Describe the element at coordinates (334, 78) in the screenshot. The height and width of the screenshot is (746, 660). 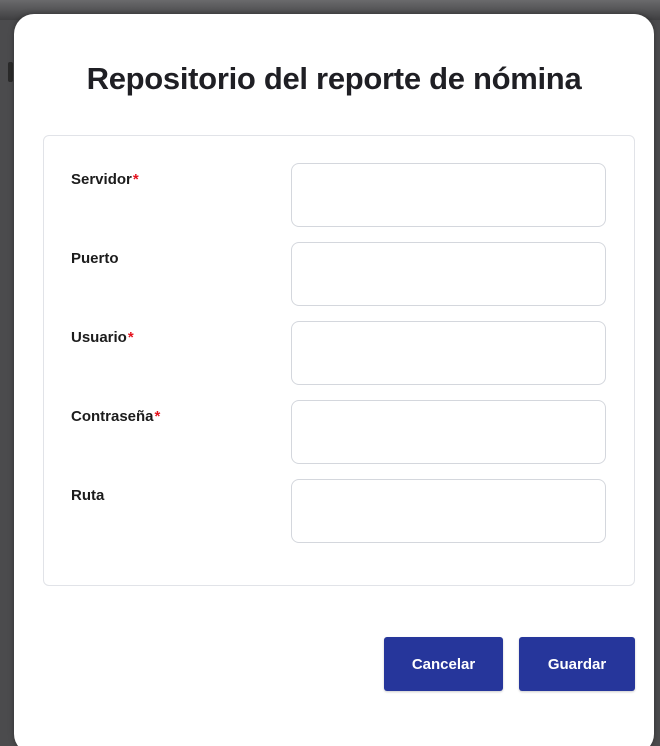
I see `dialog-title: Repositorio del reporte de nómina` at that location.